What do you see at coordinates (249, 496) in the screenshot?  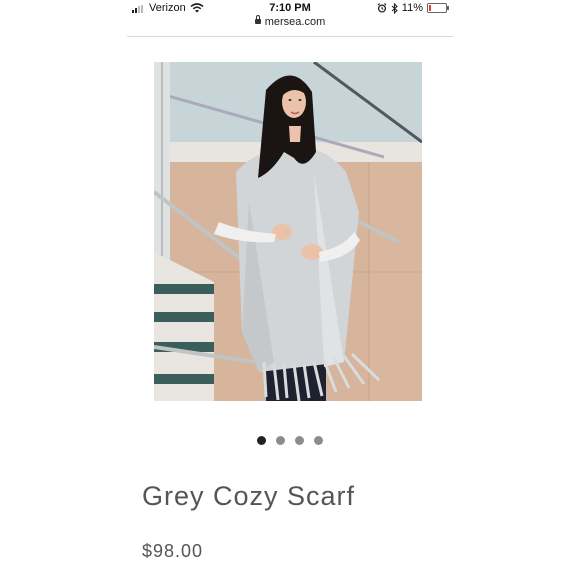 I see `product-title: Grey Cozy Scarf` at bounding box center [249, 496].